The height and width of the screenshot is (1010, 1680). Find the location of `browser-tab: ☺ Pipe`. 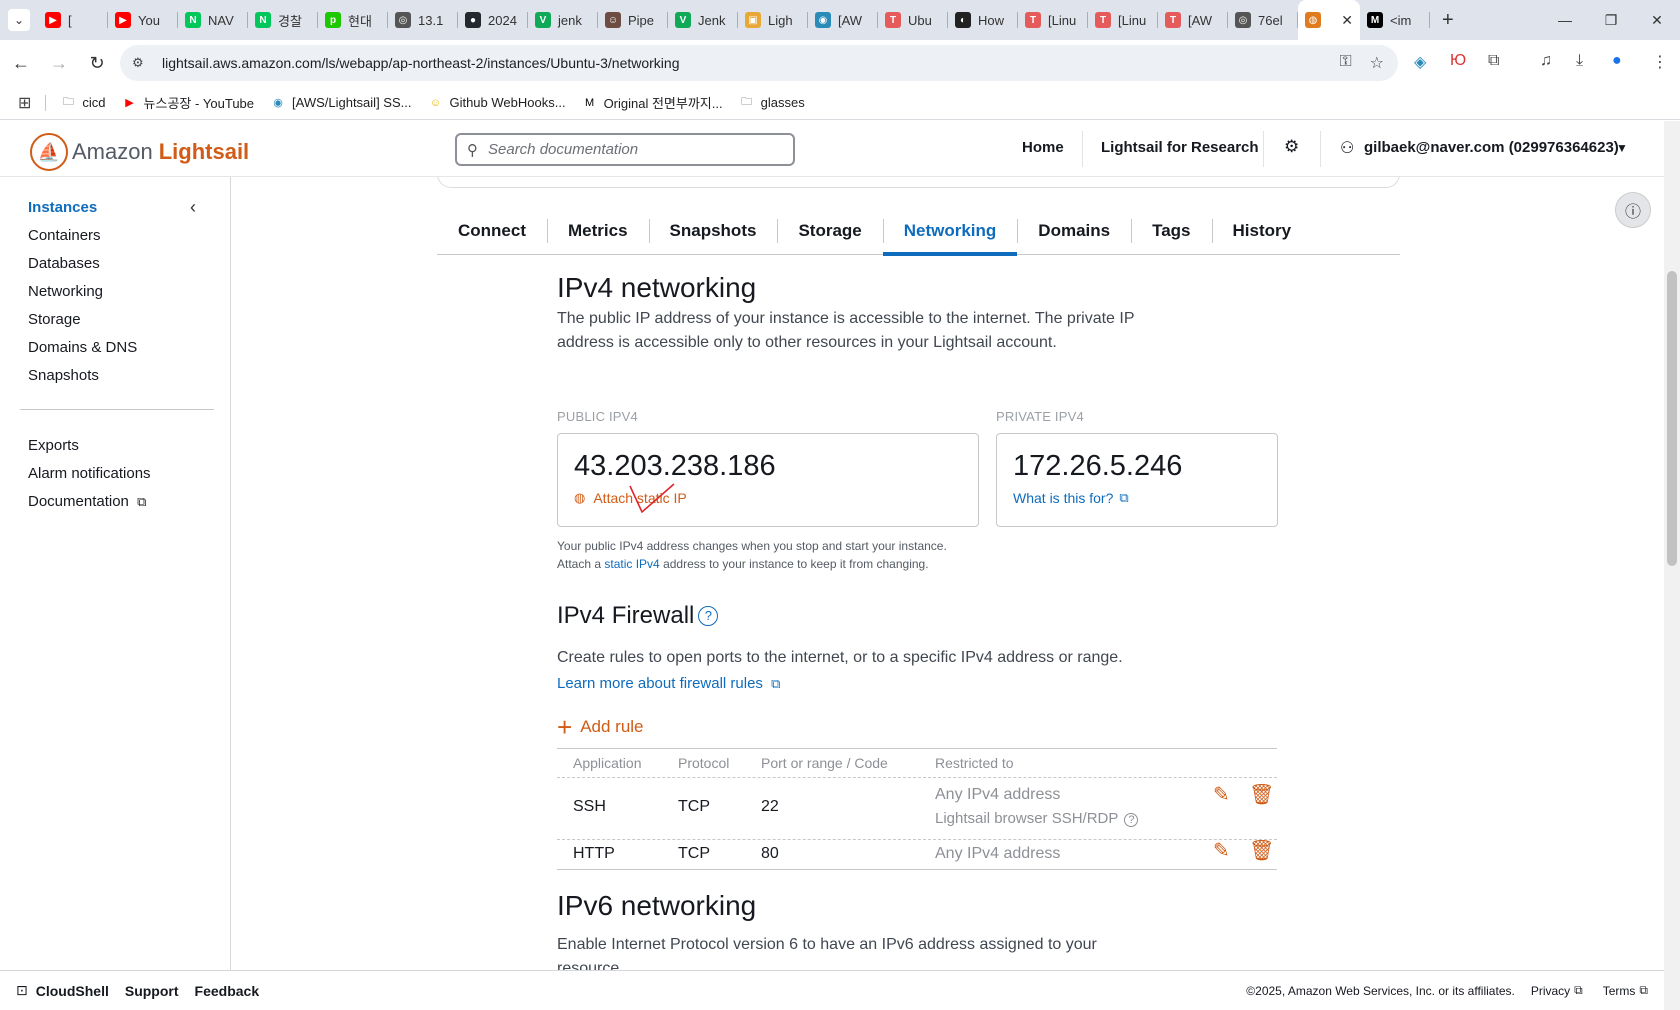

browser-tab: ☺ Pipe is located at coordinates (633, 20).